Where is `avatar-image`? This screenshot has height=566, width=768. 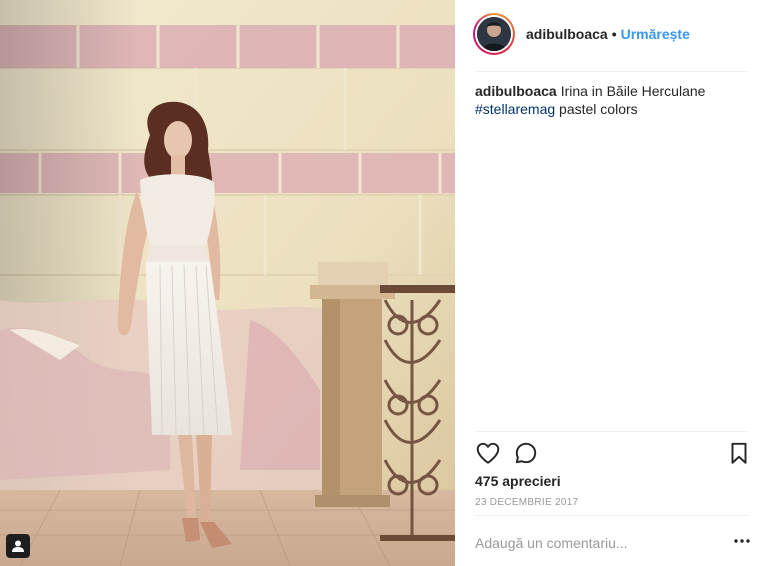 avatar-image is located at coordinates (494, 34).